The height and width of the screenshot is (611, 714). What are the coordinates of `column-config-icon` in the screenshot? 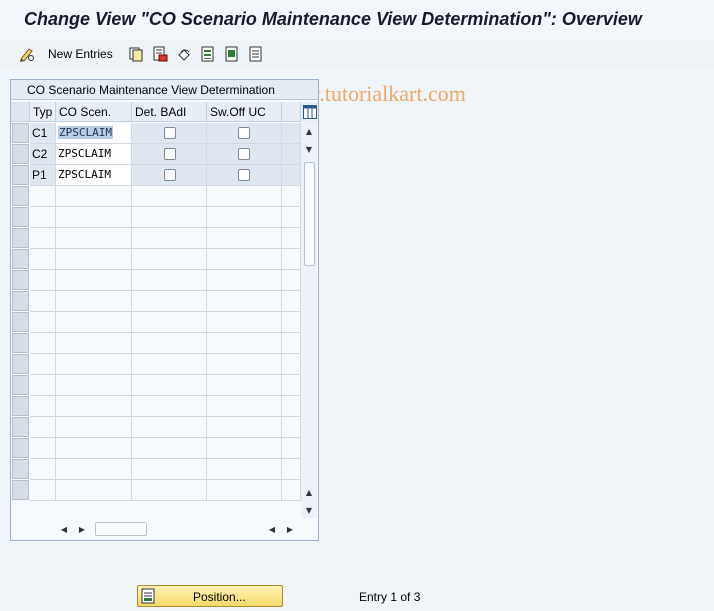 It's located at (310, 112).